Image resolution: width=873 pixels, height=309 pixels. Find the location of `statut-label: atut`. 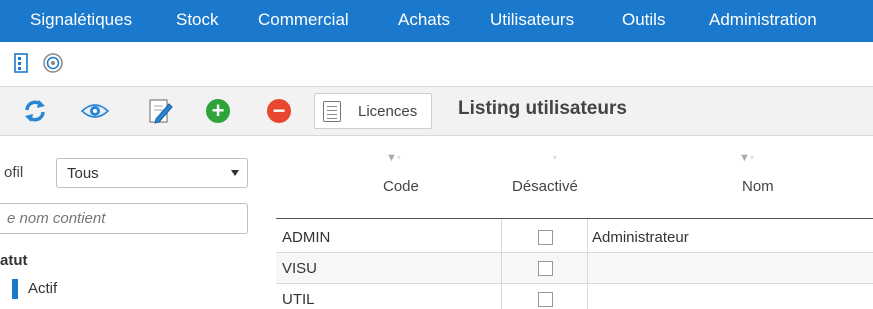

statut-label: atut is located at coordinates (14, 260).